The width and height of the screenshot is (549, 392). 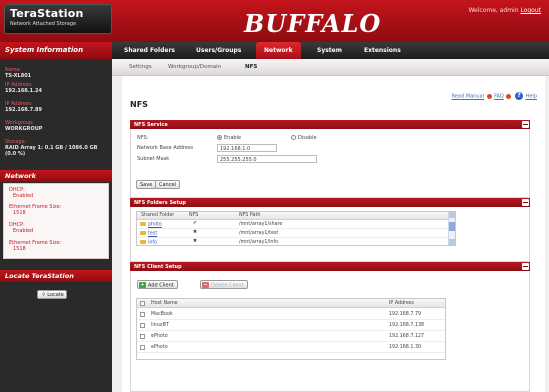 What do you see at coordinates (56, 176) in the screenshot?
I see `network-section-title: Network` at bounding box center [56, 176].